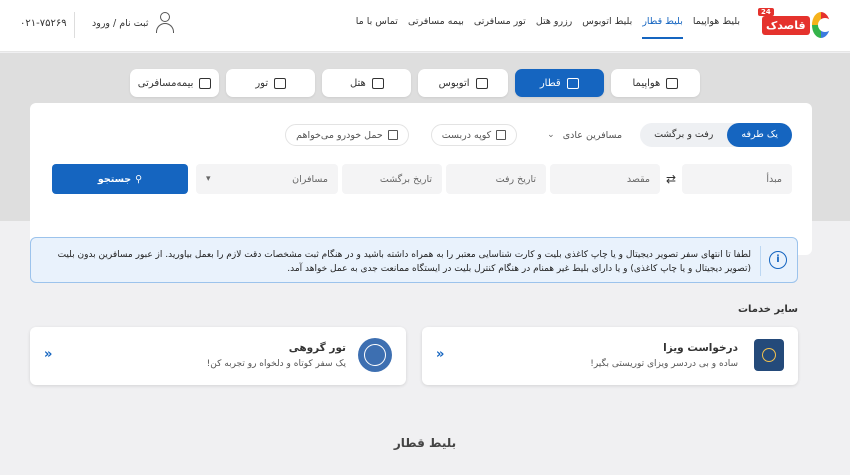  I want to click on section-title: بلیط قطار, so click(425, 443).